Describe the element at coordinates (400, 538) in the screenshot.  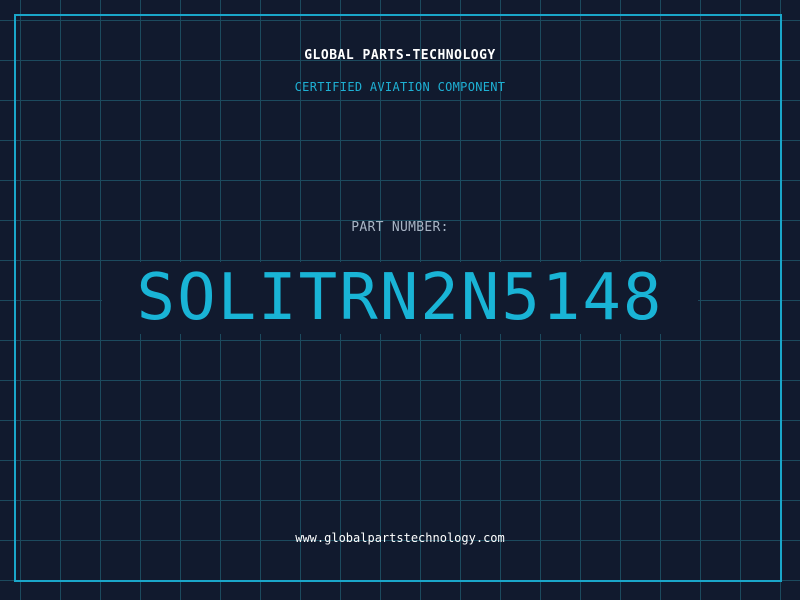
I see `website-url: www.globalpartstechnology.com` at that location.